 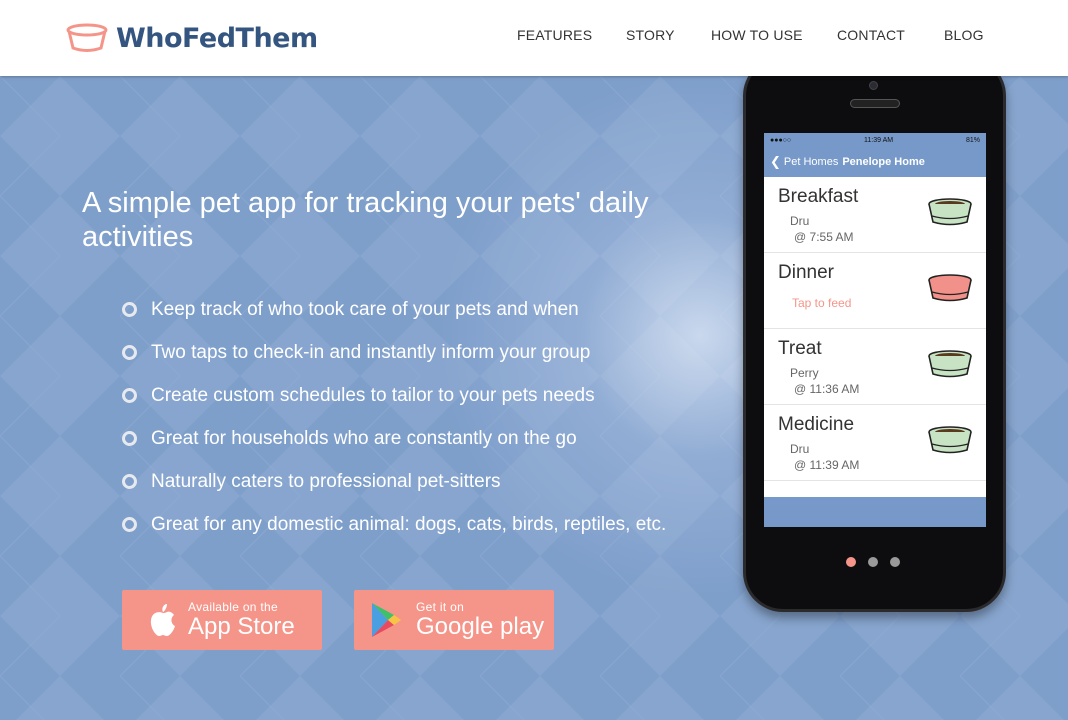 What do you see at coordinates (241, 626) in the screenshot?
I see `app-store-label: App Store` at bounding box center [241, 626].